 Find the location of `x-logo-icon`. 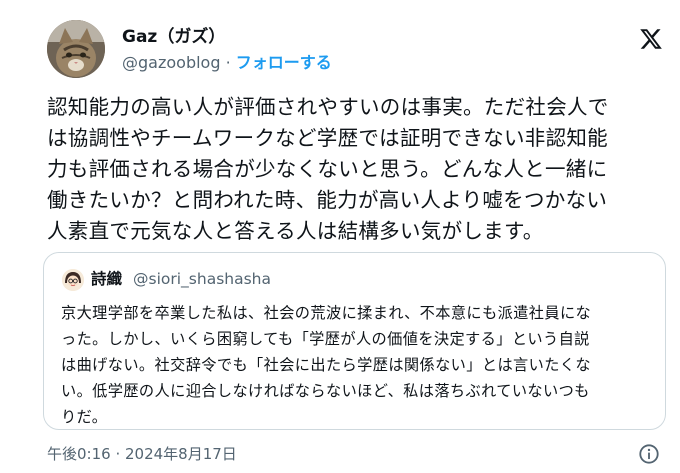

x-logo-icon is located at coordinates (651, 39).